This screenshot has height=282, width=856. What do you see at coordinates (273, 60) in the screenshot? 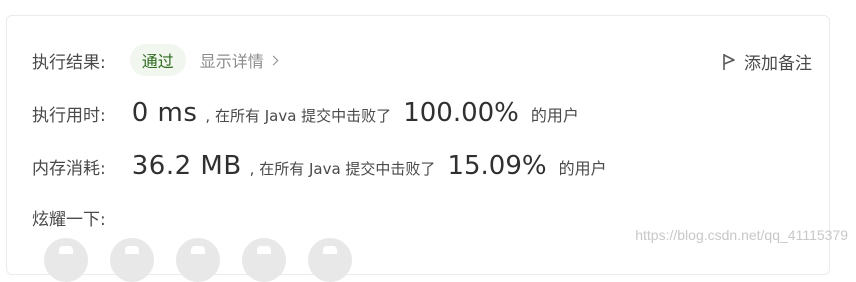
I see `chevron-right-icon` at bounding box center [273, 60].